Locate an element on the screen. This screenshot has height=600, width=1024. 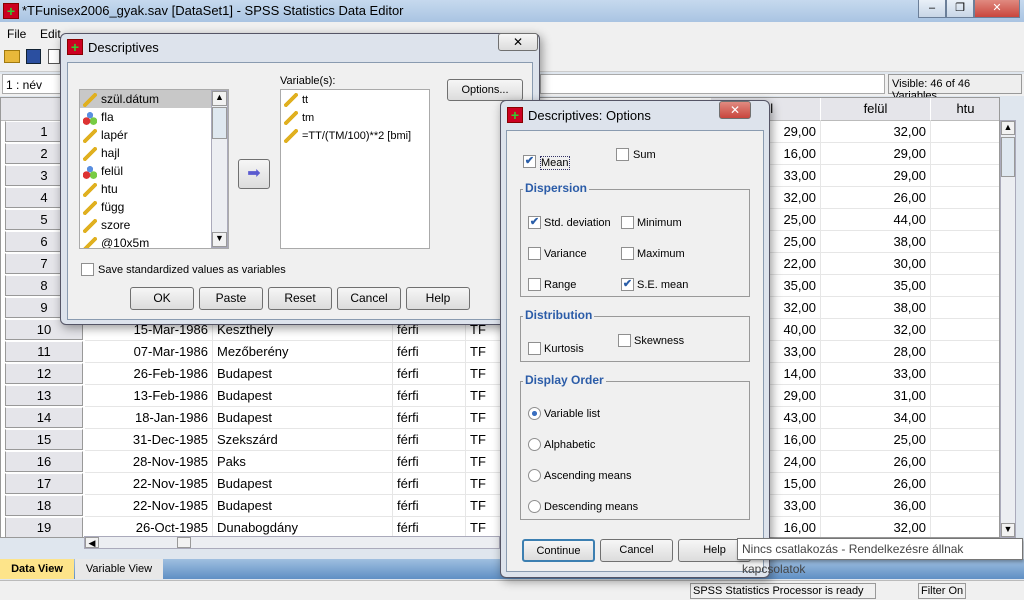
row-header: 12 is located at coordinates (44, 373).